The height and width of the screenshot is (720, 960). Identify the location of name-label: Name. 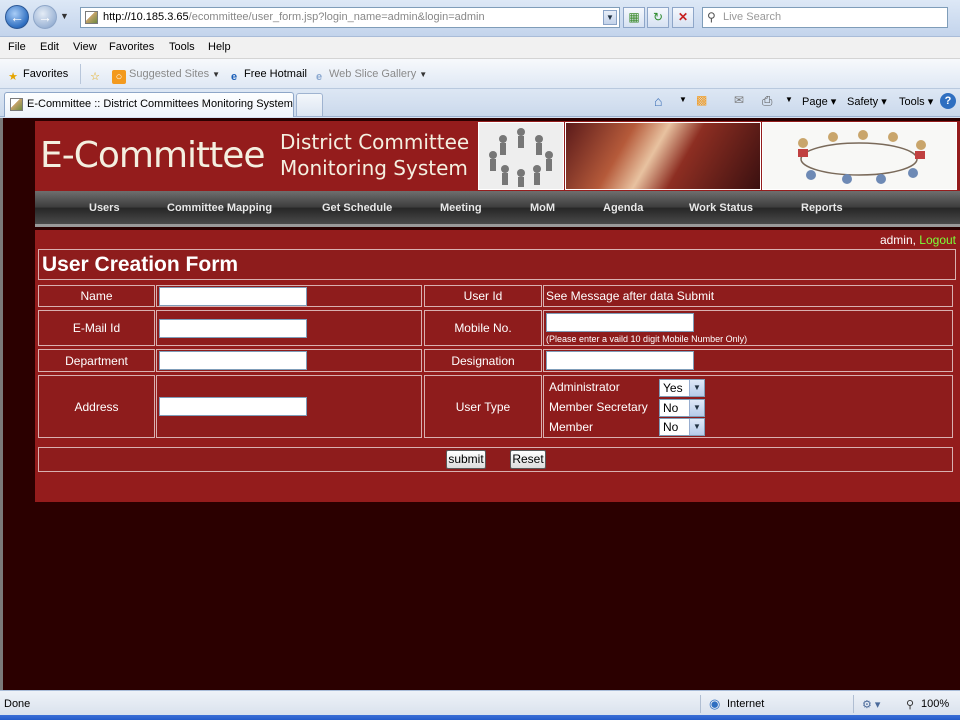
(96, 296).